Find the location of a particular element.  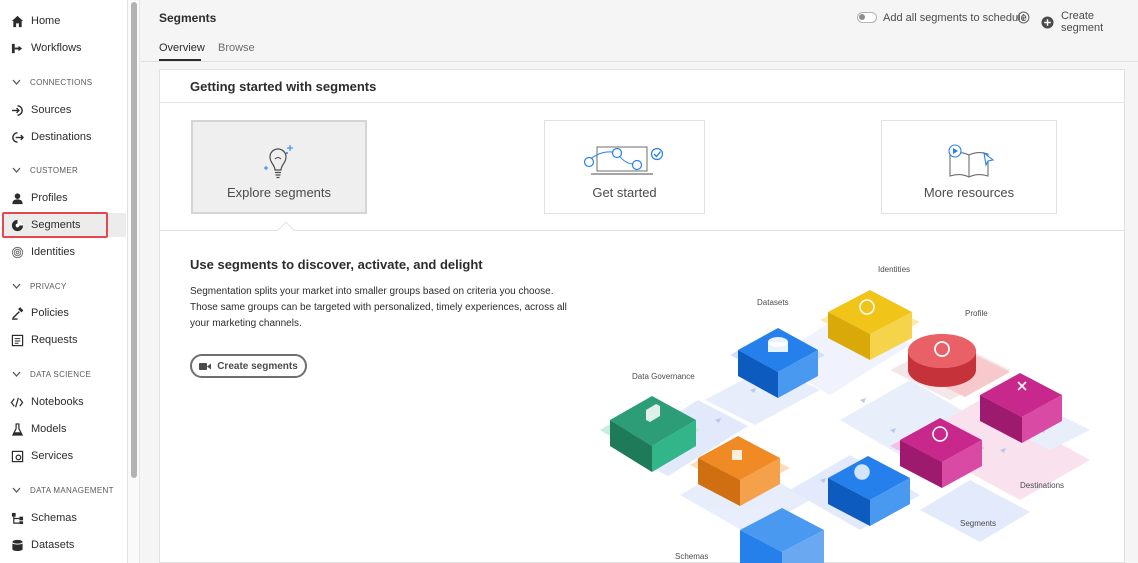

sidebar-item-policies: Policies is located at coordinates (64, 313).